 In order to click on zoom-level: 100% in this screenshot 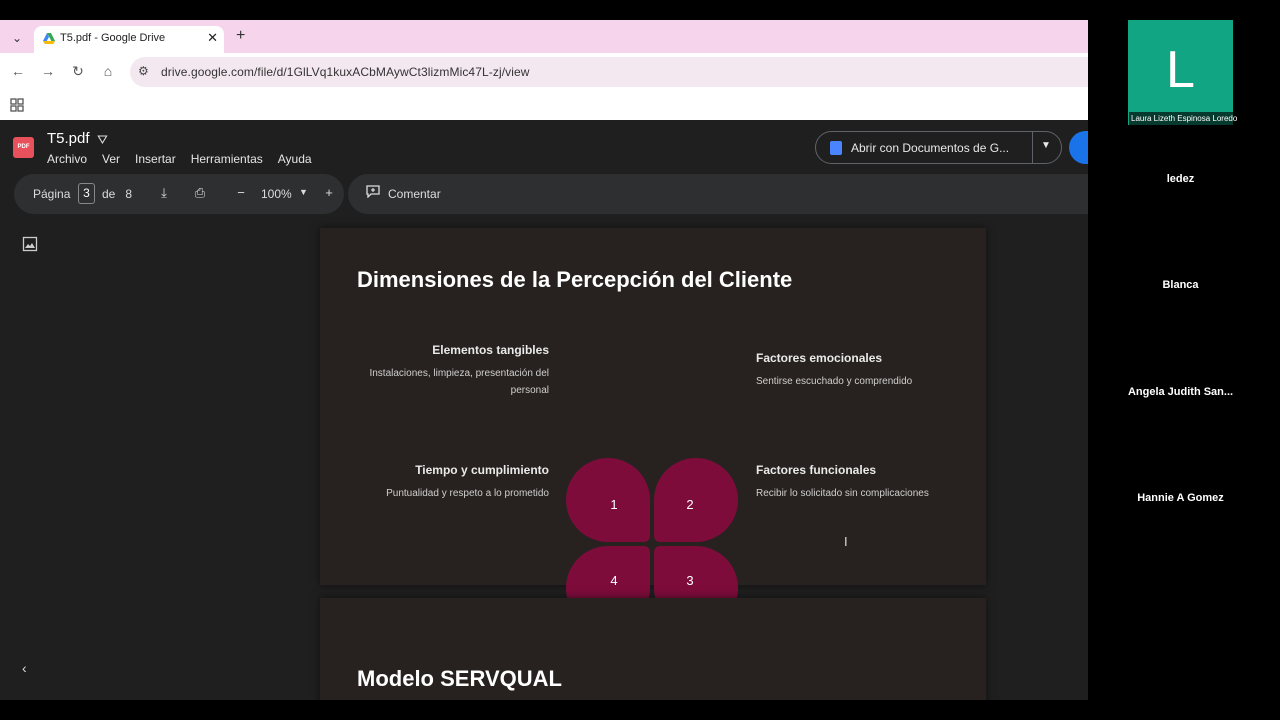, I will do `click(276, 194)`.